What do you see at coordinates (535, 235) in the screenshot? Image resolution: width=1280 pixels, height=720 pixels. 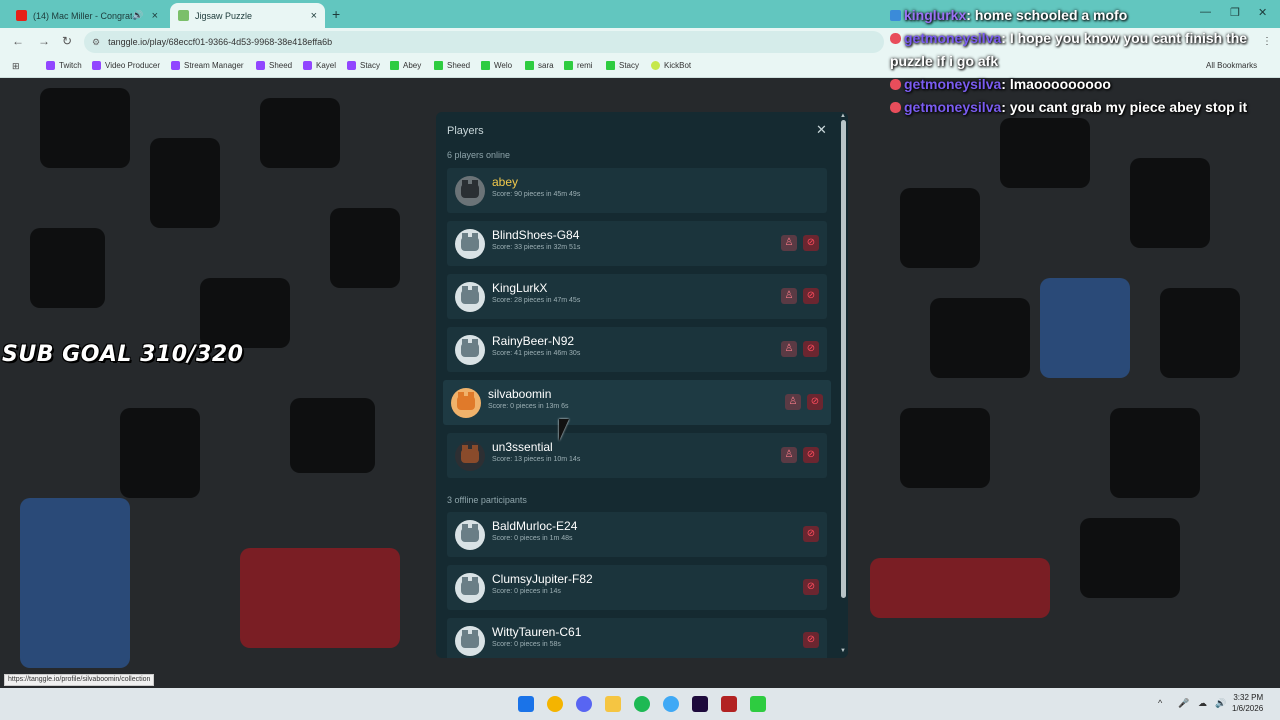 I see `player-name: BlindShoes-G84` at bounding box center [535, 235].